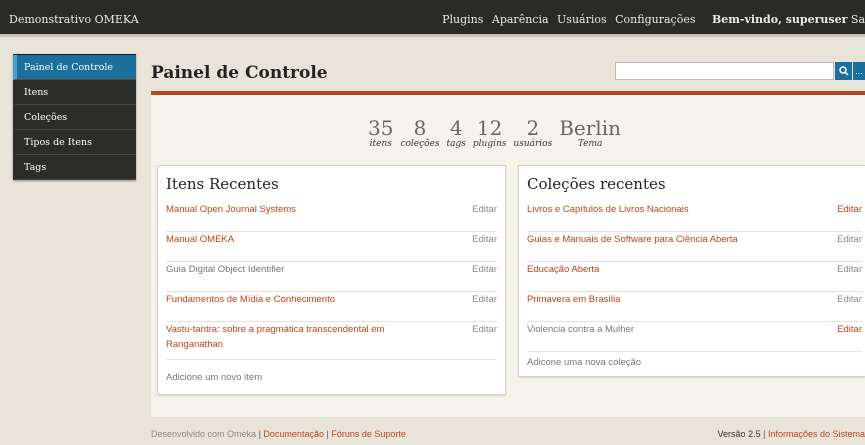 The width and height of the screenshot is (865, 445). What do you see at coordinates (381, 128) in the screenshot?
I see `stat-value: 35` at bounding box center [381, 128].